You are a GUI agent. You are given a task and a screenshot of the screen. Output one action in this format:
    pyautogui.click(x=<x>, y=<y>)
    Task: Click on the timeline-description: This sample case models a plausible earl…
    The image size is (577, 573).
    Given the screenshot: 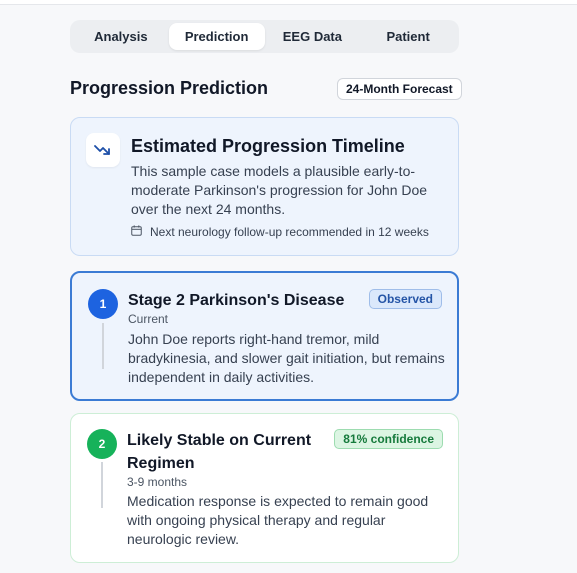 What is the action you would take?
    pyautogui.click(x=279, y=190)
    